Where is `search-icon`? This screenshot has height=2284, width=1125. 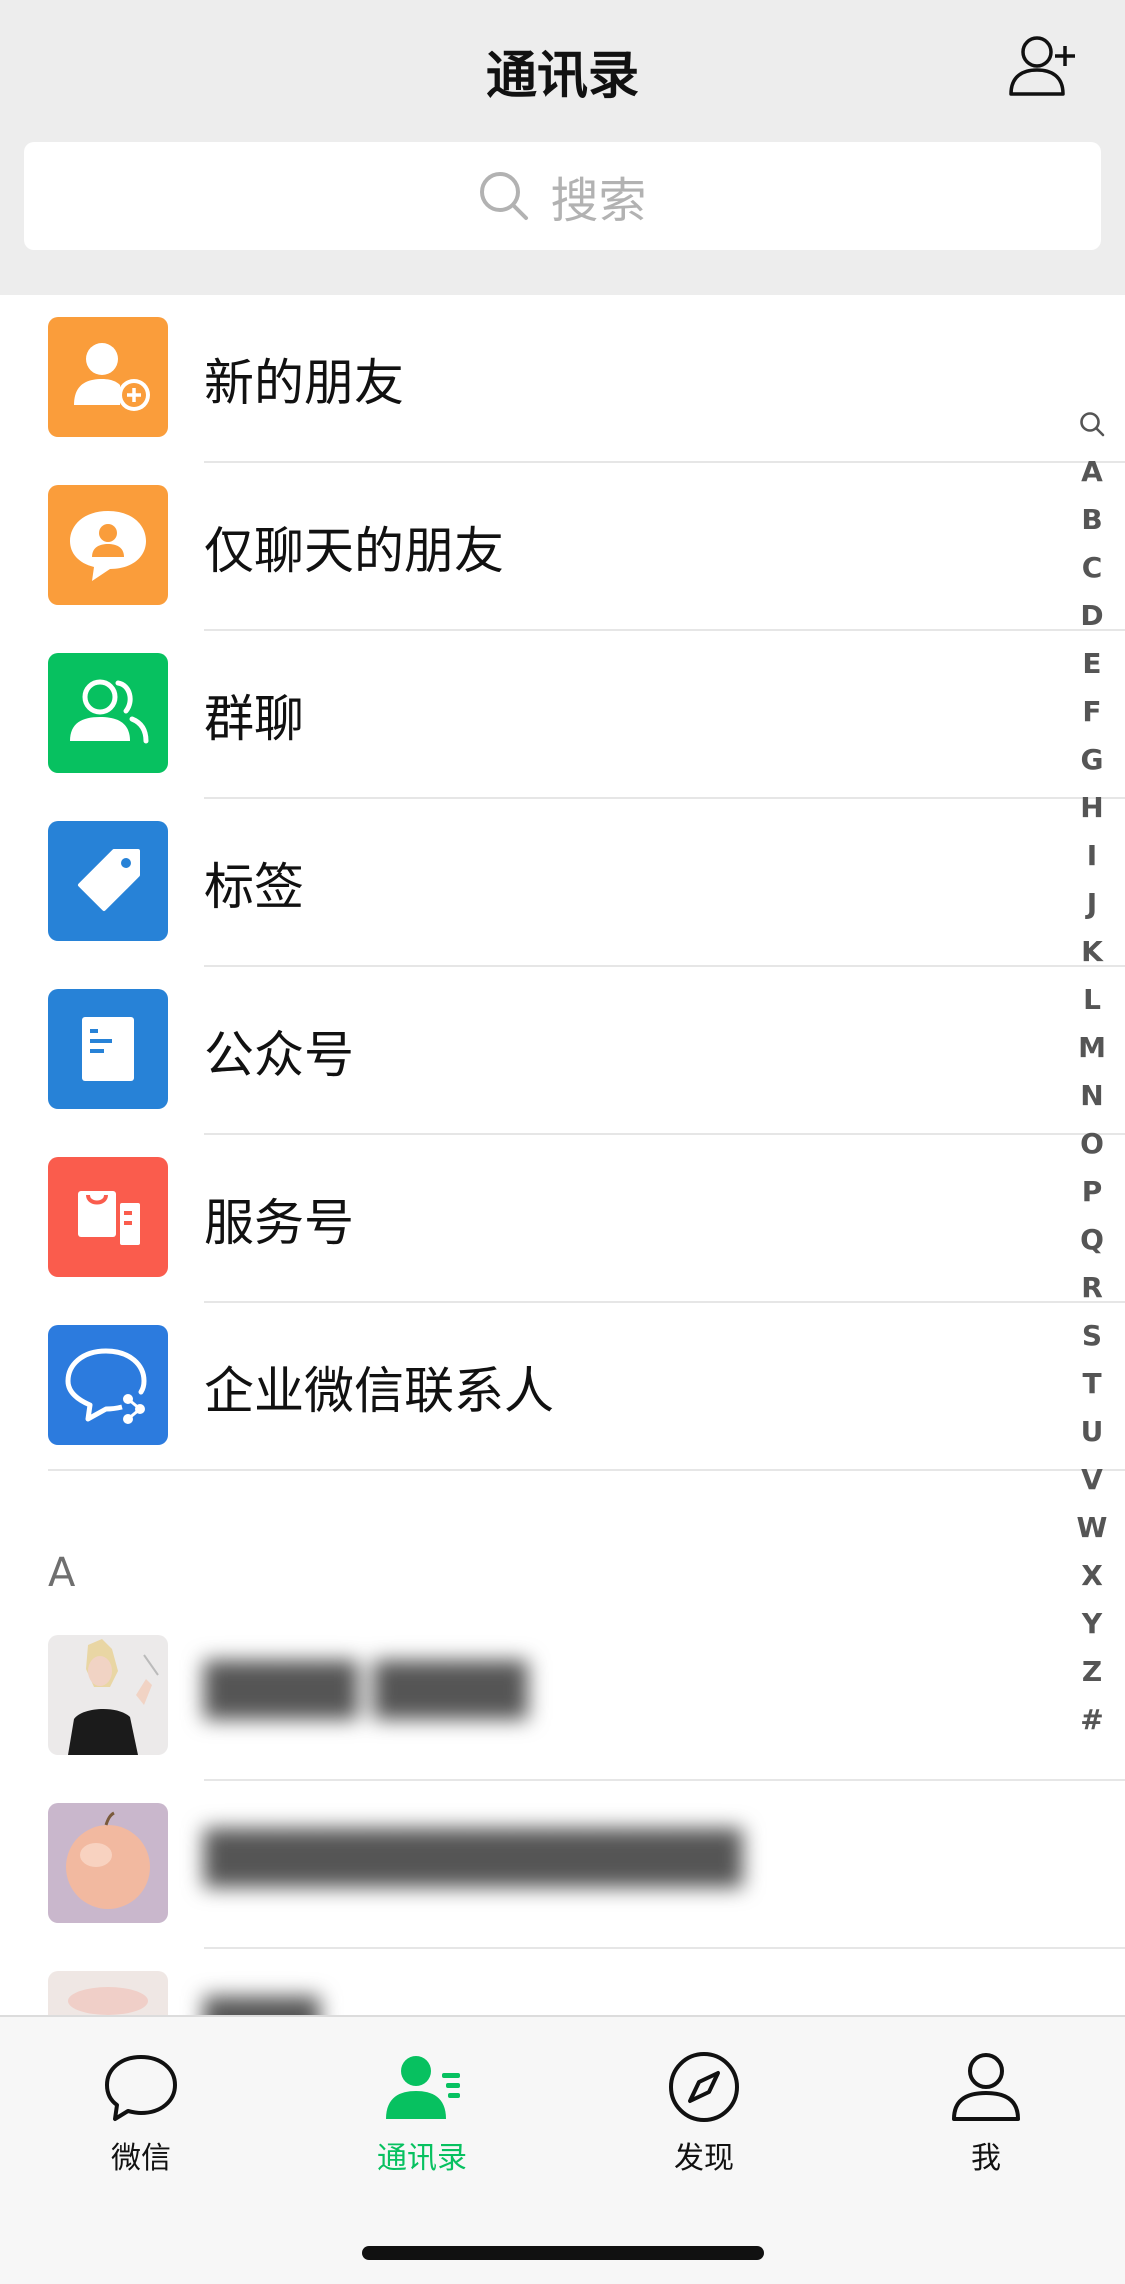
search-icon is located at coordinates (504, 196).